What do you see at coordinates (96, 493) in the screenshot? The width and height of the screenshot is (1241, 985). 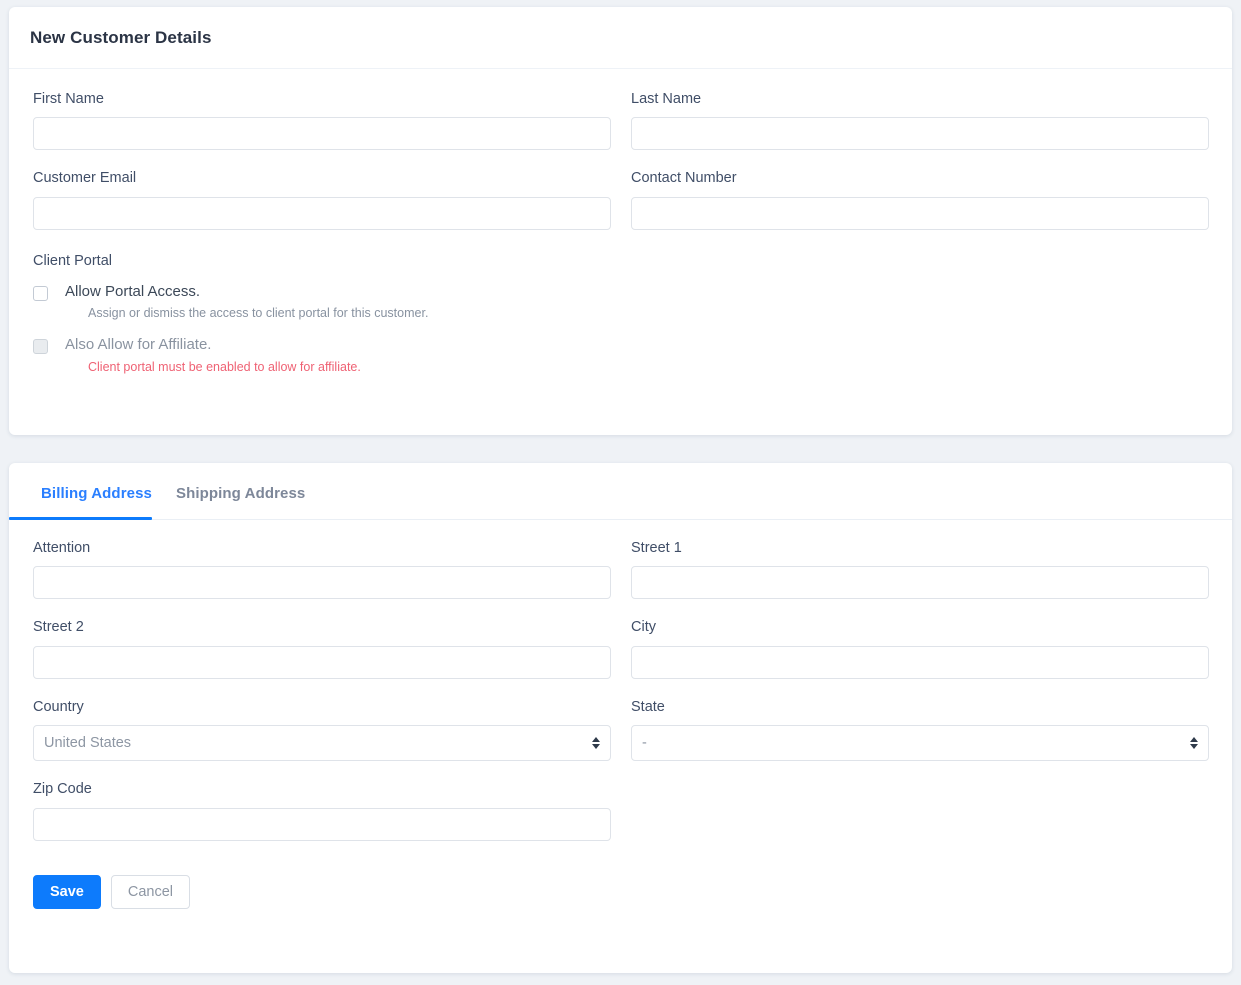 I see `tab-billing-address-label: Billing Address` at bounding box center [96, 493].